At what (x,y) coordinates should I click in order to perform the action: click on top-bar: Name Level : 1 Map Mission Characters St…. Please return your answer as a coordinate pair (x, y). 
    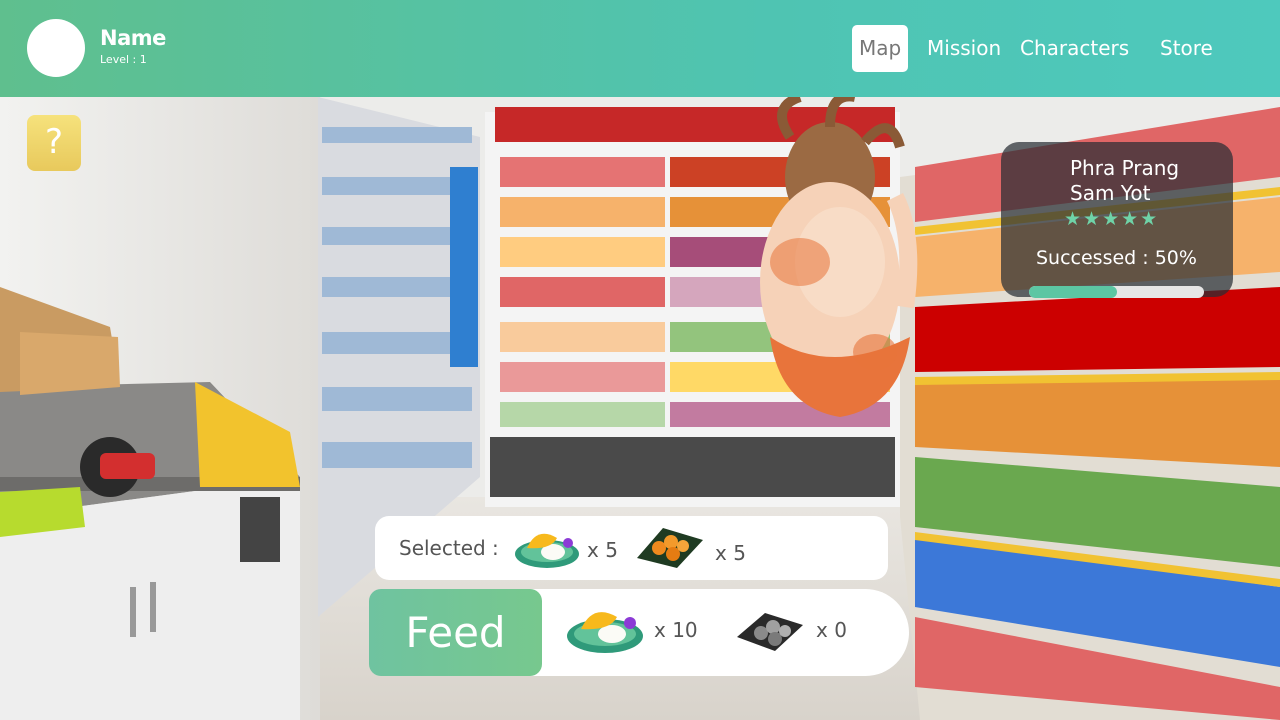
    Looking at the image, I should click on (640, 48).